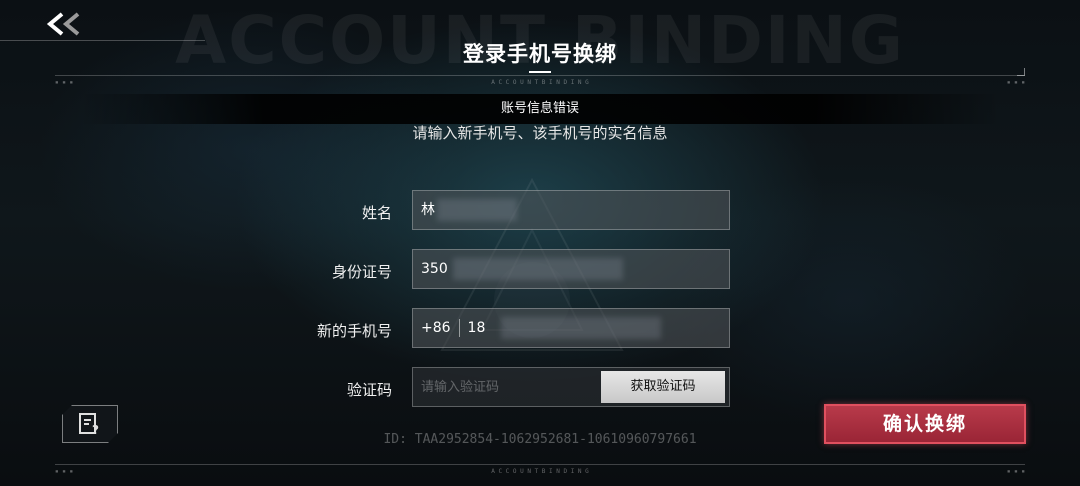 This screenshot has height=486, width=1080. I want to click on id-number-label: 身份证号, so click(361, 272).